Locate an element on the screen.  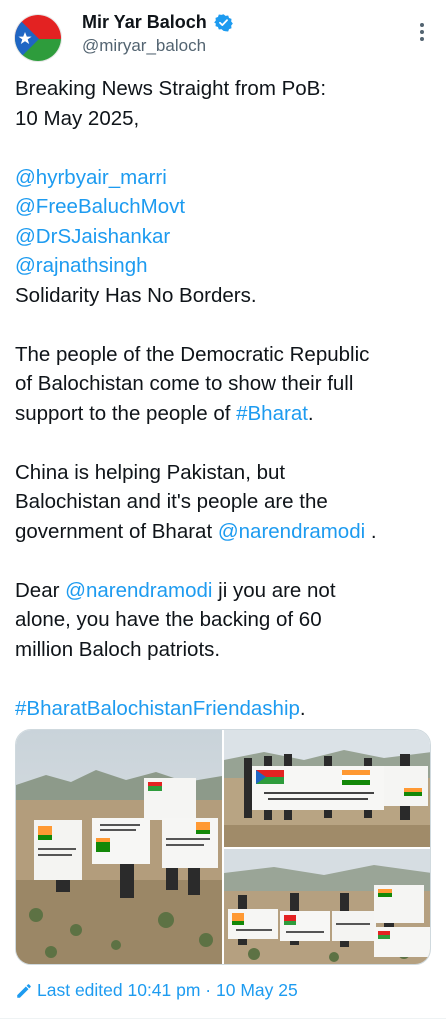
divider is located at coordinates (223, 1018).